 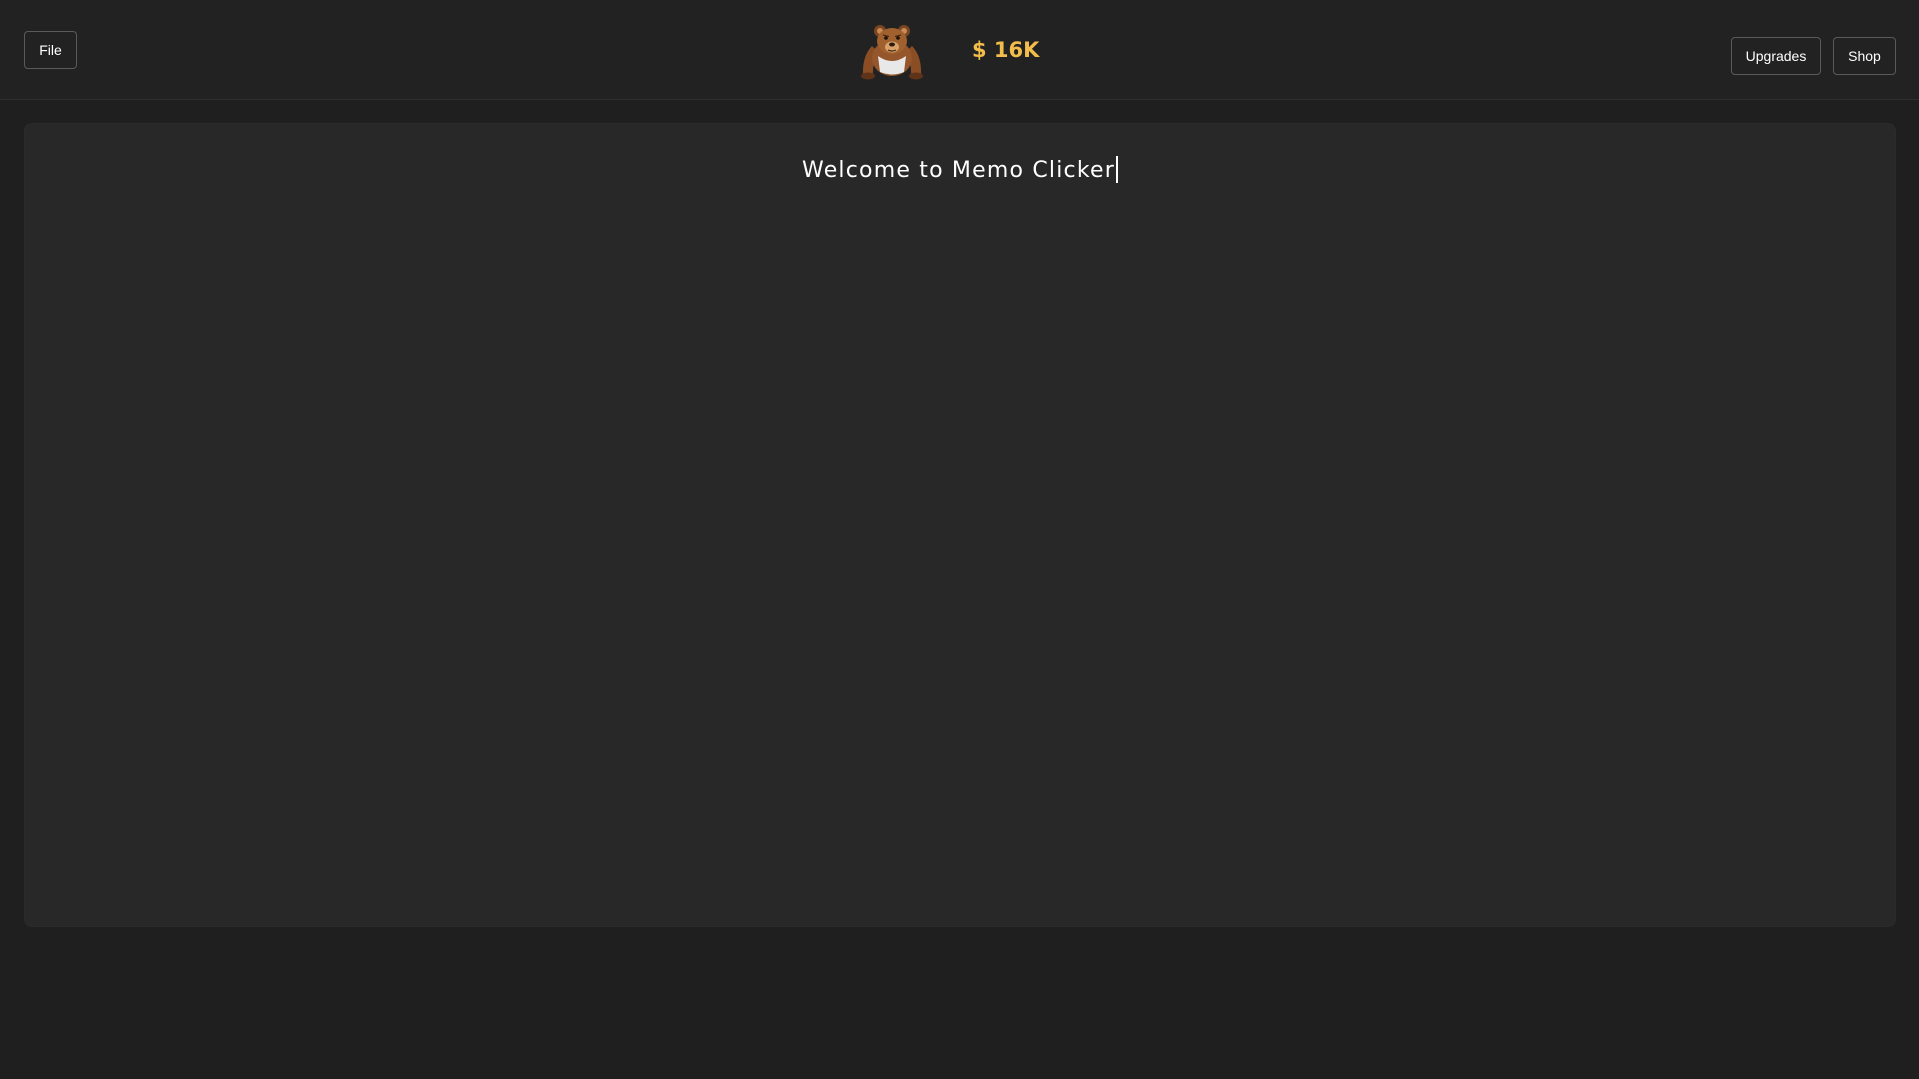 I want to click on memo-text-line: Welcome to Memo Clicker, so click(x=960, y=171).